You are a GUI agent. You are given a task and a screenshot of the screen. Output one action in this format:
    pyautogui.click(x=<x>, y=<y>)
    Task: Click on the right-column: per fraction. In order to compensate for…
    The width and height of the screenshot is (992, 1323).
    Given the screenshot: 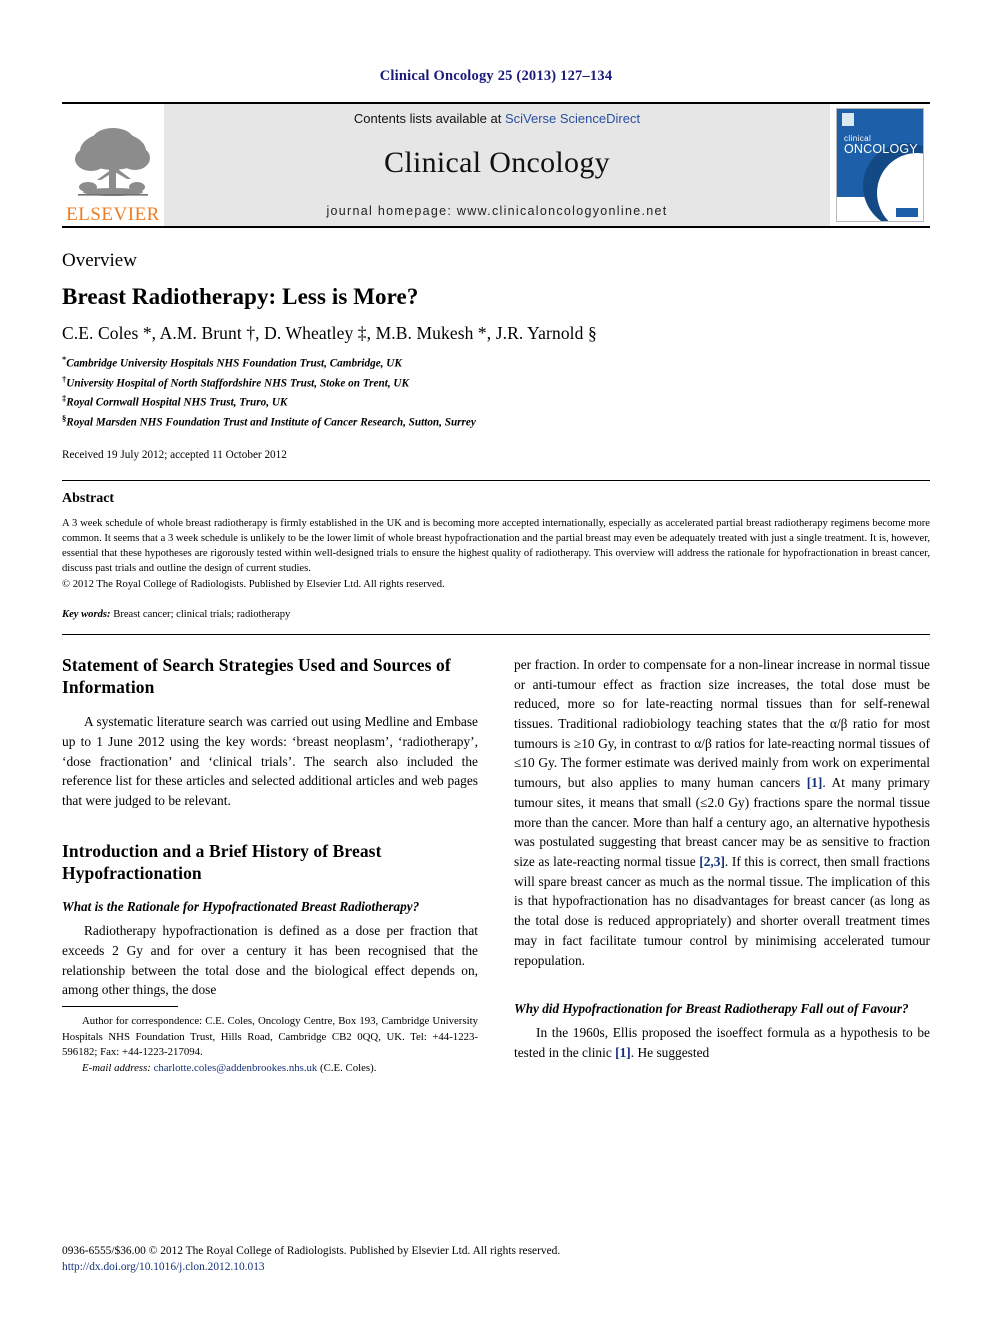 What is the action you would take?
    pyautogui.click(x=722, y=866)
    